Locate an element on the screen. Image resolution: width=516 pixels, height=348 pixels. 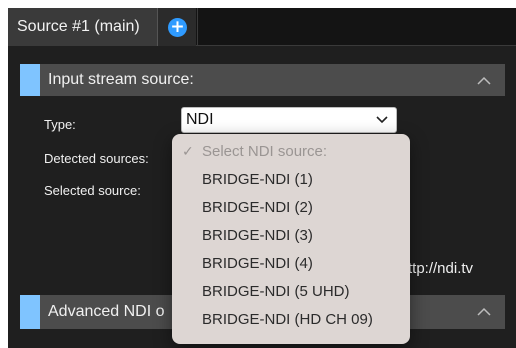
dropdown-option: BRIDGE-NDI (HD CH 09) is located at coordinates (291, 320).